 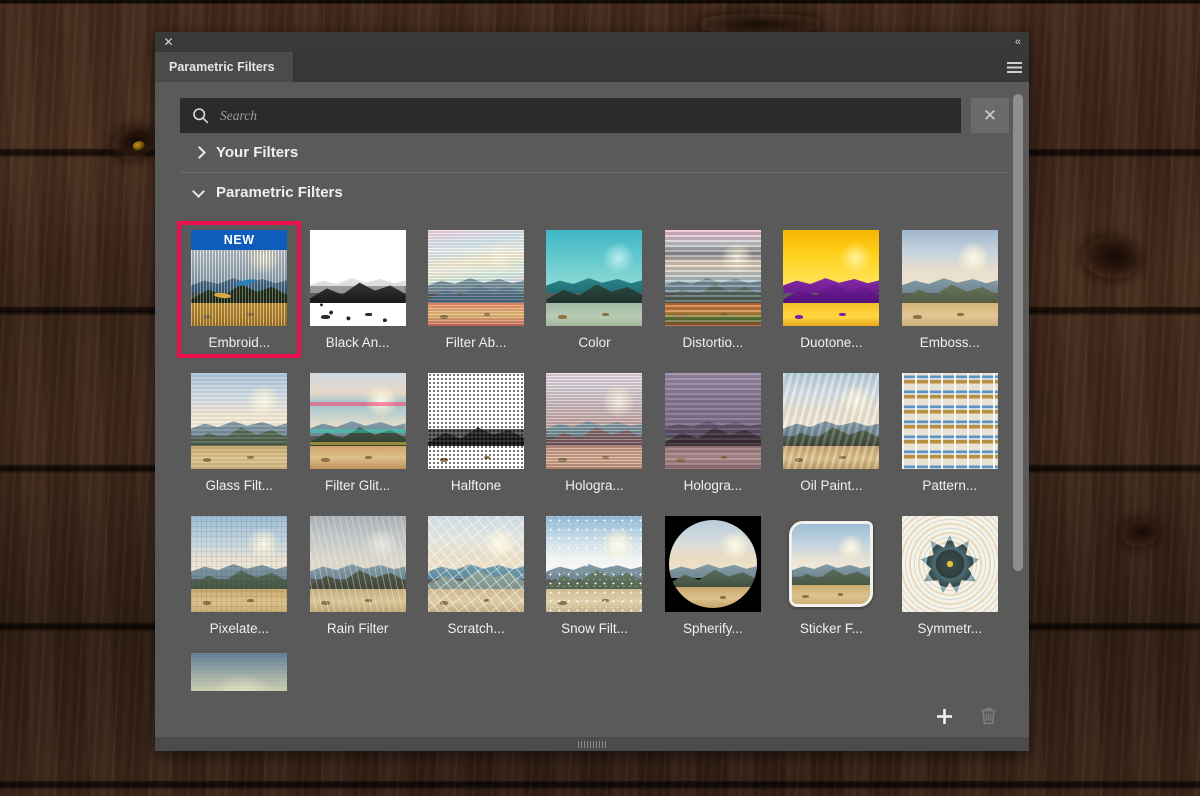 I want to click on thumb-speckle-overlay, so click(x=357, y=278).